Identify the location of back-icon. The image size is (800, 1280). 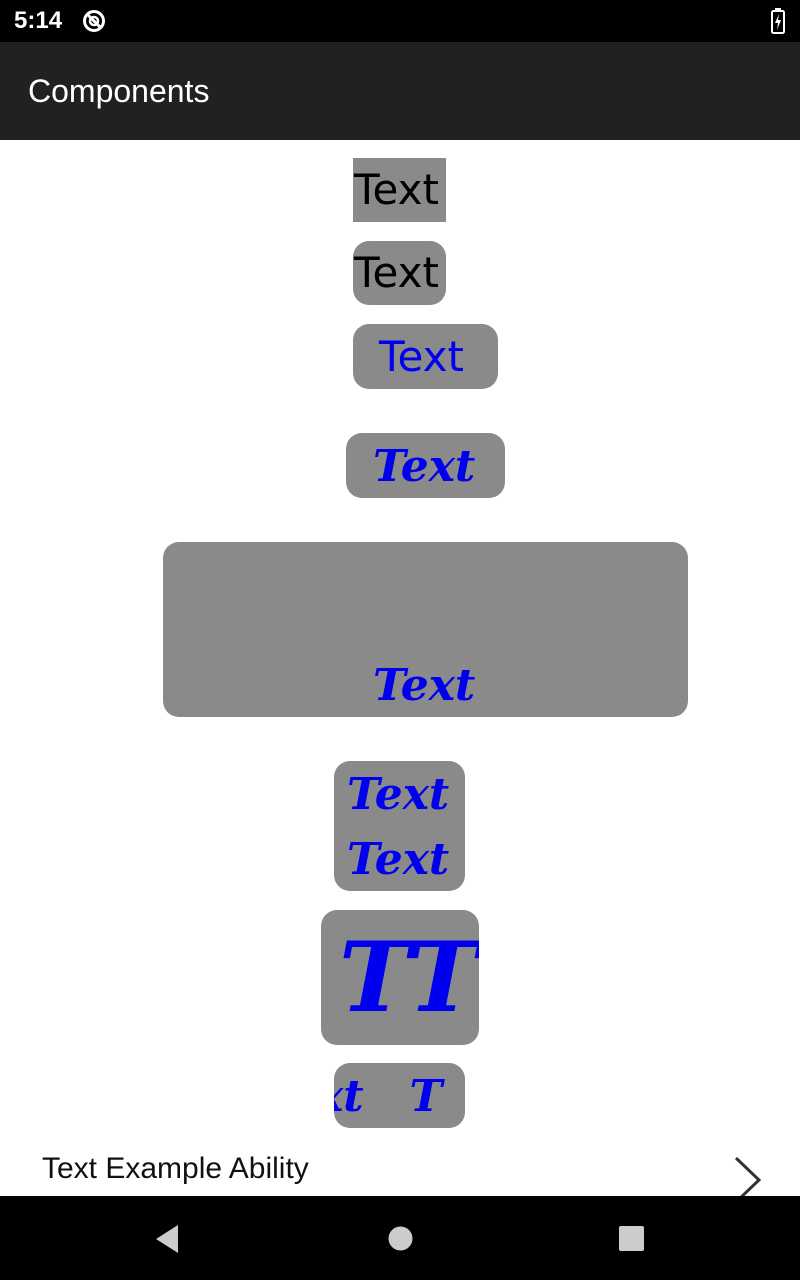
(167, 1239).